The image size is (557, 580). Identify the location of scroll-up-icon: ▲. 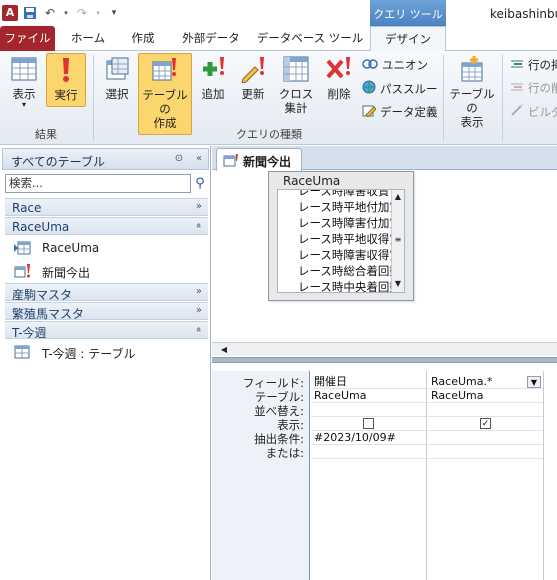
(398, 197).